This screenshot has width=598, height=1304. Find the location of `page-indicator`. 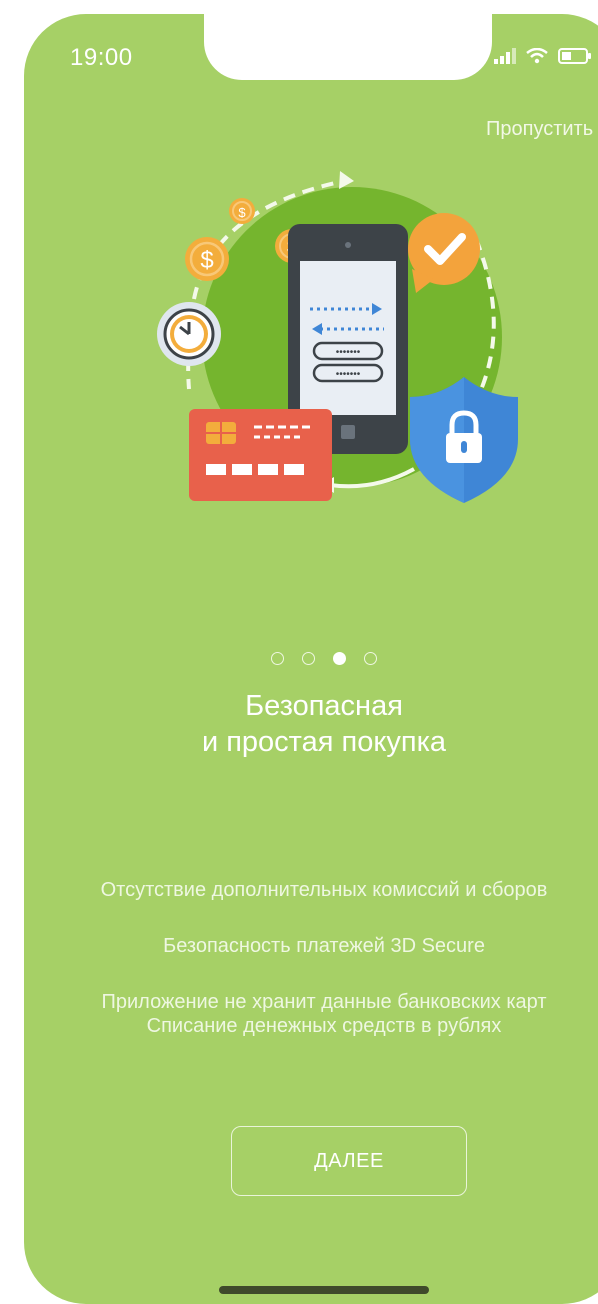

page-indicator is located at coordinates (311, 658).